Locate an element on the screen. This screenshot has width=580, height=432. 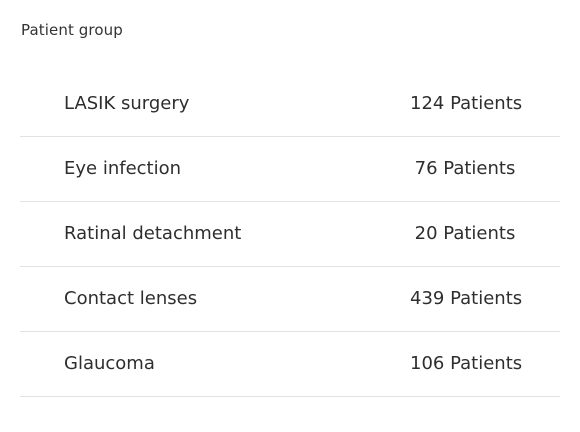
list-item: Eye infection 76 Patients is located at coordinates (290, 169).